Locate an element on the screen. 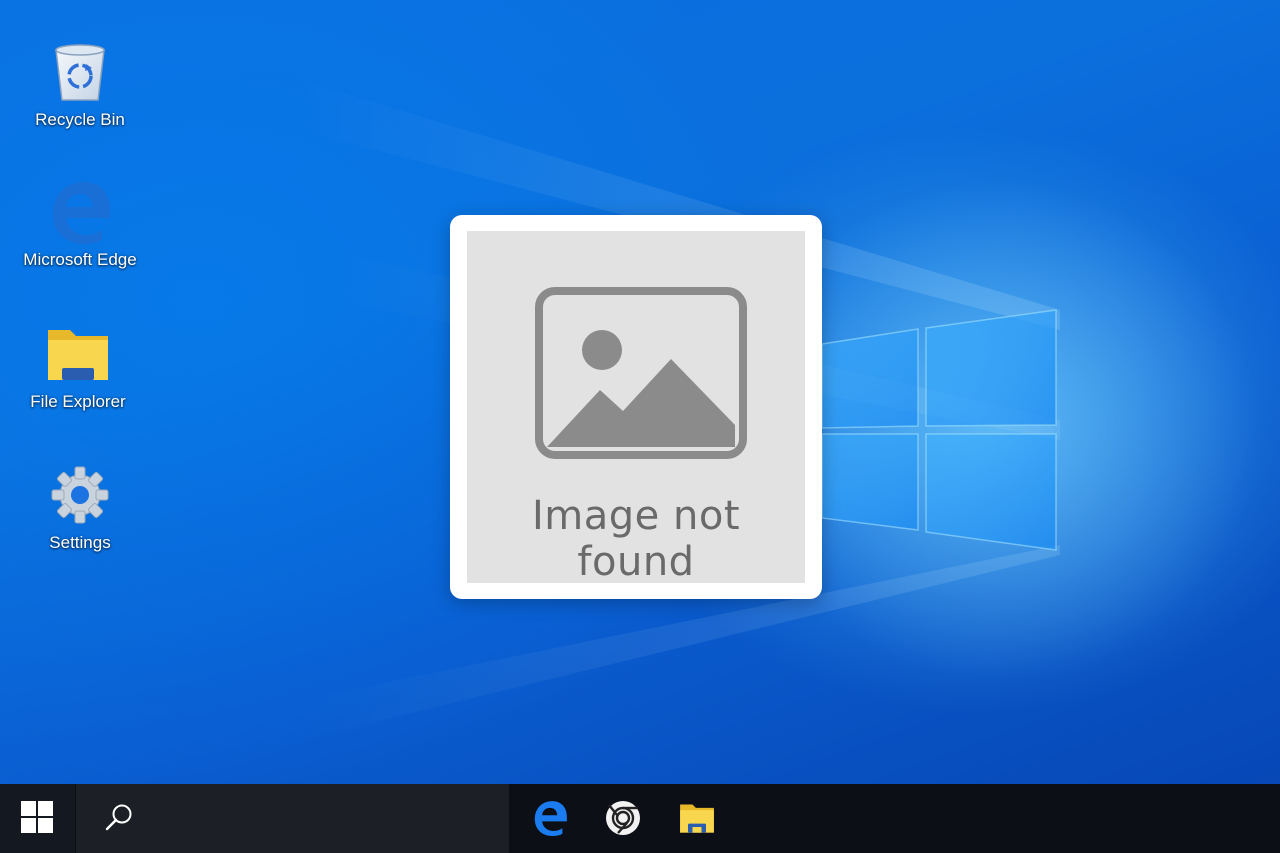  desktop-icon-settings: Settings is located at coordinates (80, 508).